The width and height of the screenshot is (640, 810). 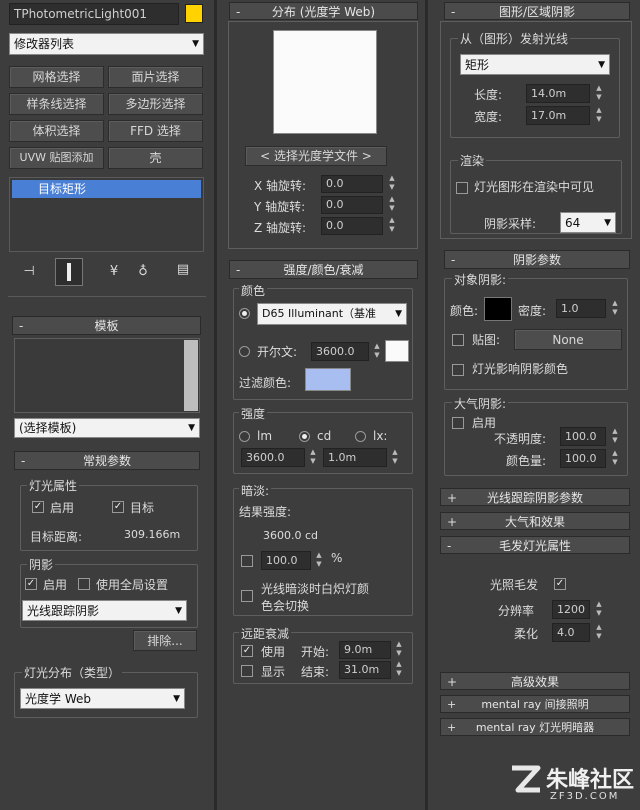 What do you see at coordinates (537, 259) in the screenshot?
I see `shadow-params-rollout-header: - 阴影参数` at bounding box center [537, 259].